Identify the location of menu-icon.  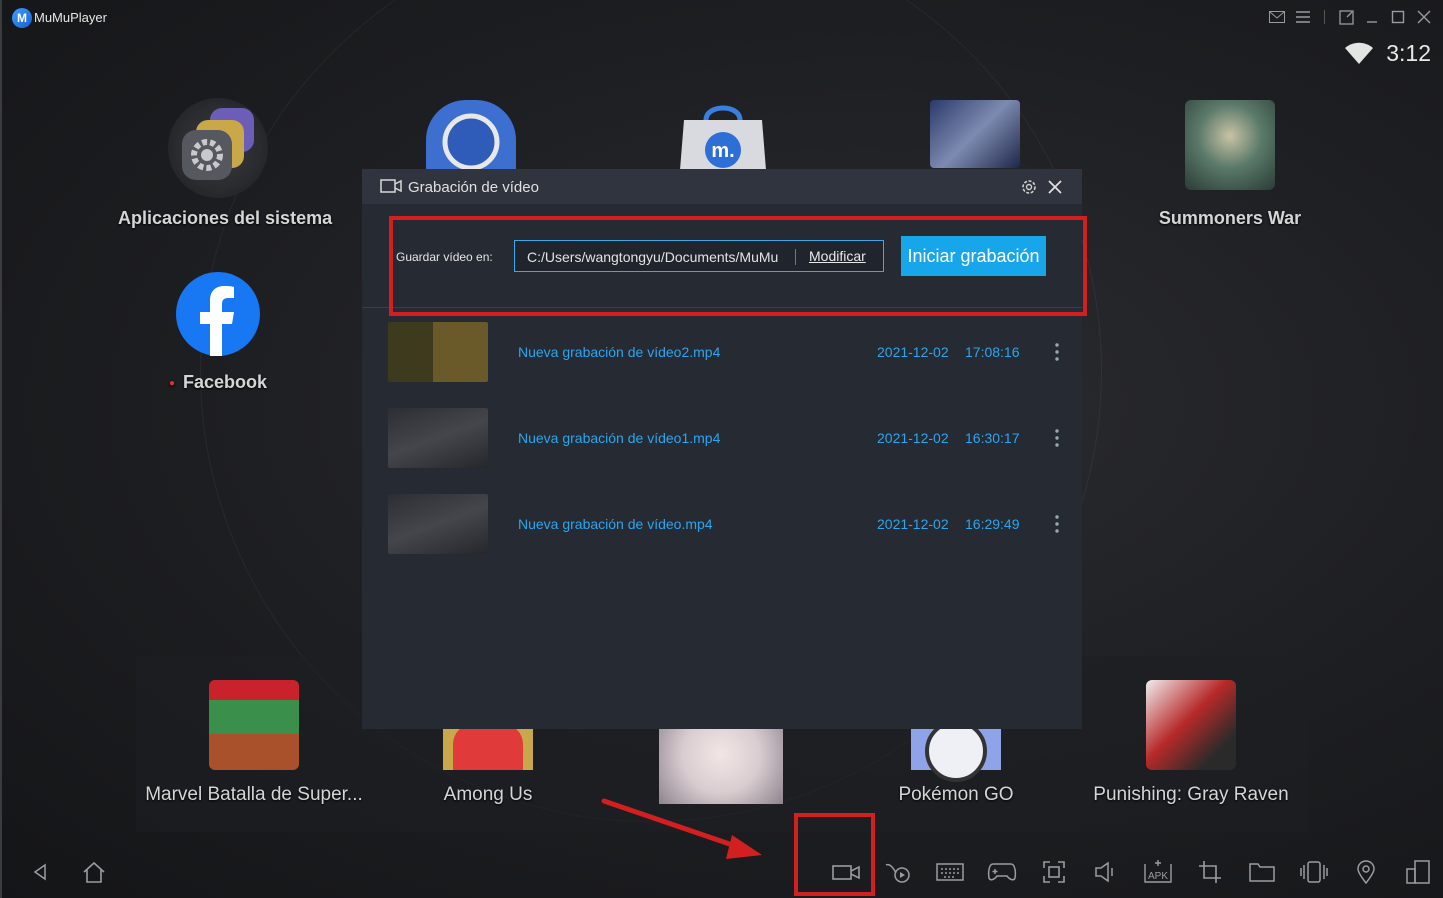
(1303, 17).